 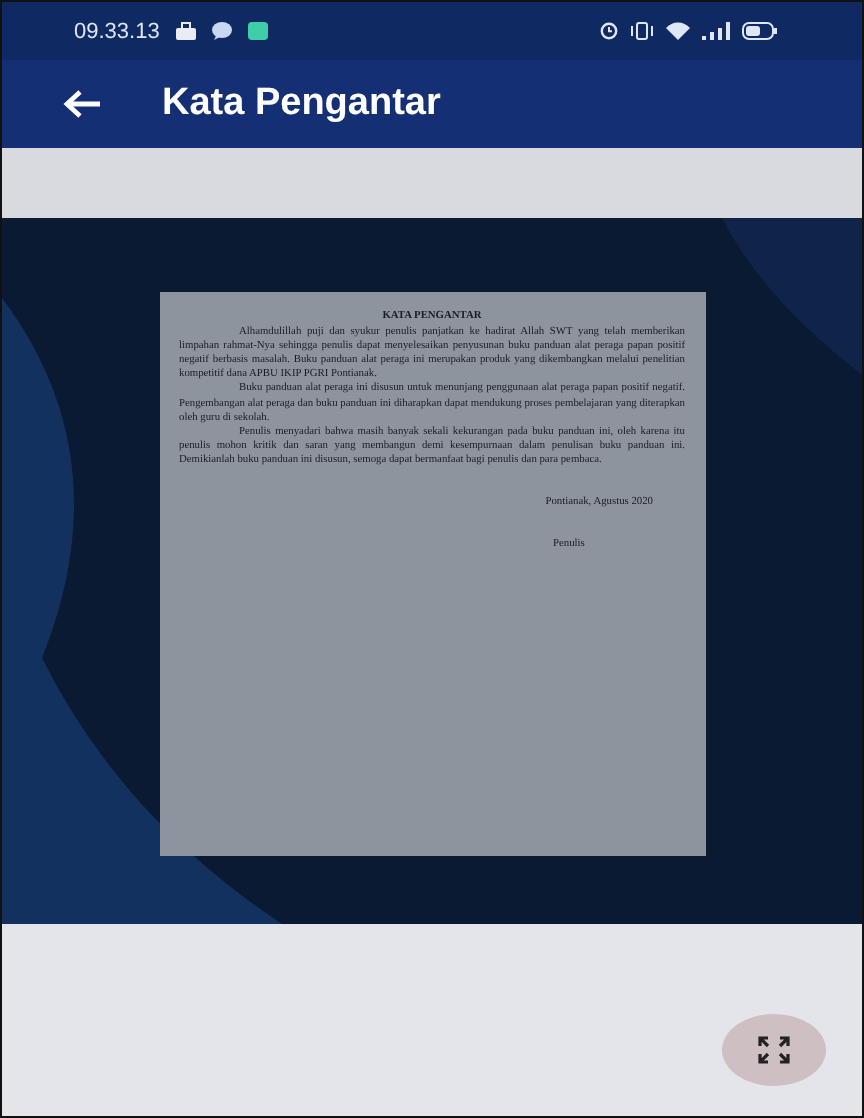 I want to click on bag-icon, so click(x=185, y=31).